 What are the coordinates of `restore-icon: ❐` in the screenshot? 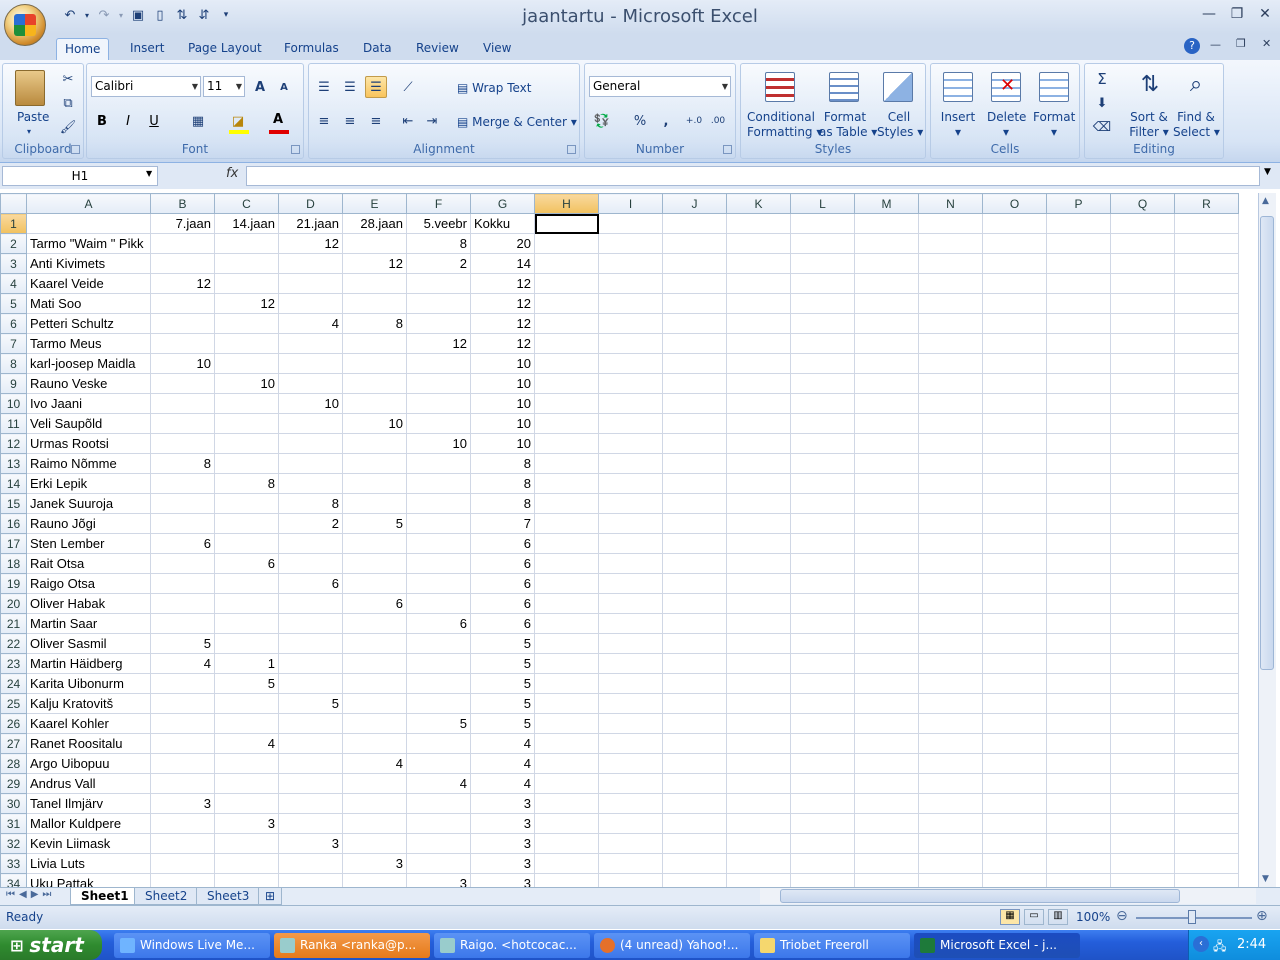 It's located at (1237, 14).